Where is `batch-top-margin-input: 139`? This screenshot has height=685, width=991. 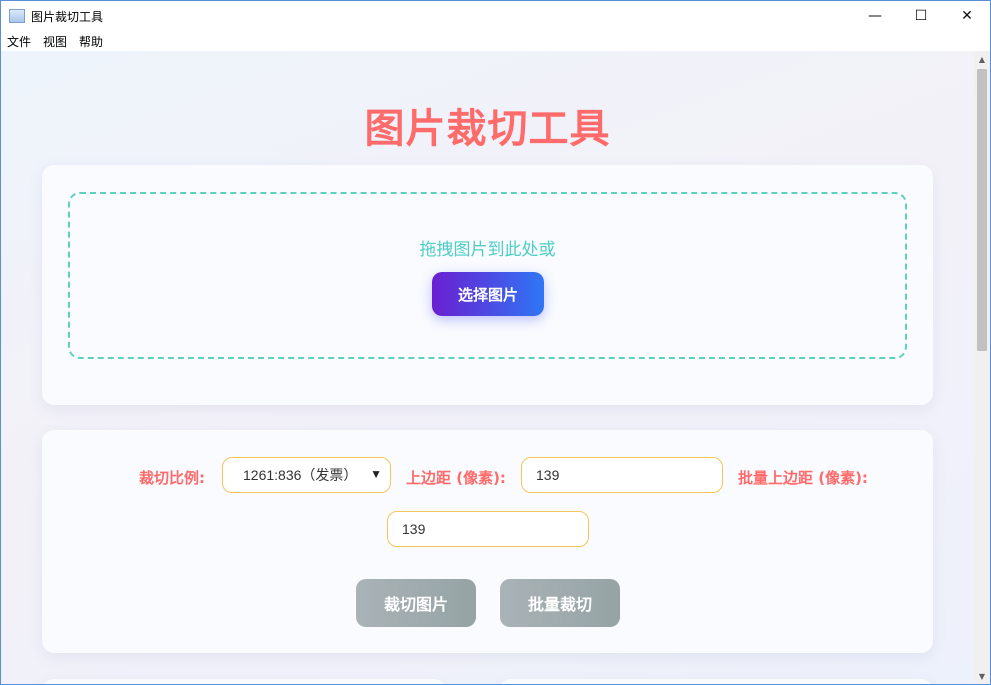 batch-top-margin-input: 139 is located at coordinates (488, 529).